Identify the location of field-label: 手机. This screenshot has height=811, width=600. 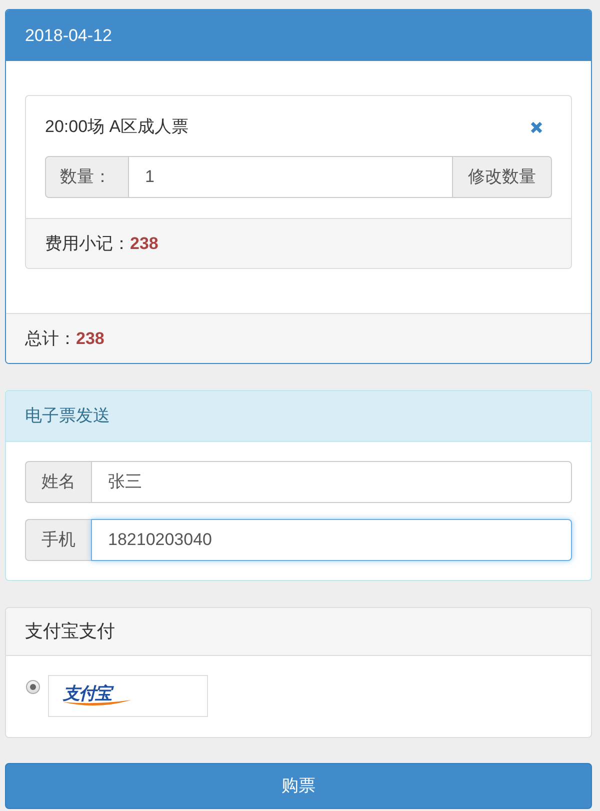
(58, 540).